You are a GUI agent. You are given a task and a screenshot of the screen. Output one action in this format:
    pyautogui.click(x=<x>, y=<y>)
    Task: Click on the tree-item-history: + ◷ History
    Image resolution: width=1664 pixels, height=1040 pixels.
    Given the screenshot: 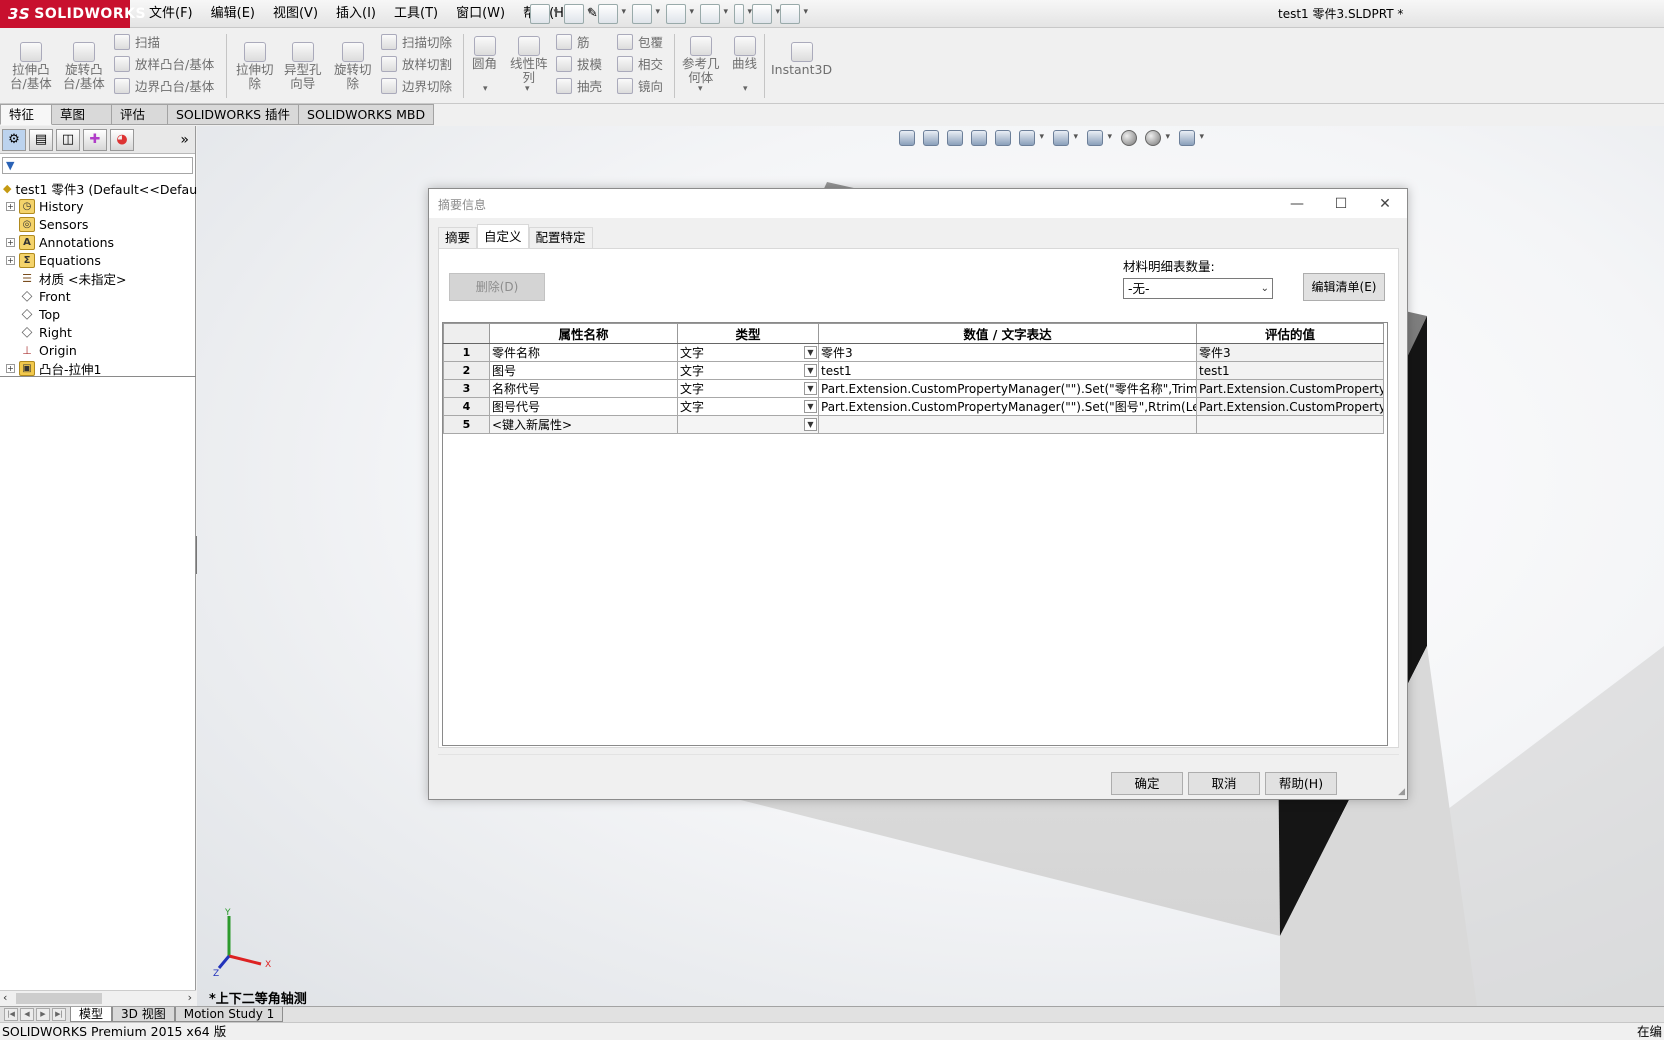 What is the action you would take?
    pyautogui.click(x=97, y=206)
    